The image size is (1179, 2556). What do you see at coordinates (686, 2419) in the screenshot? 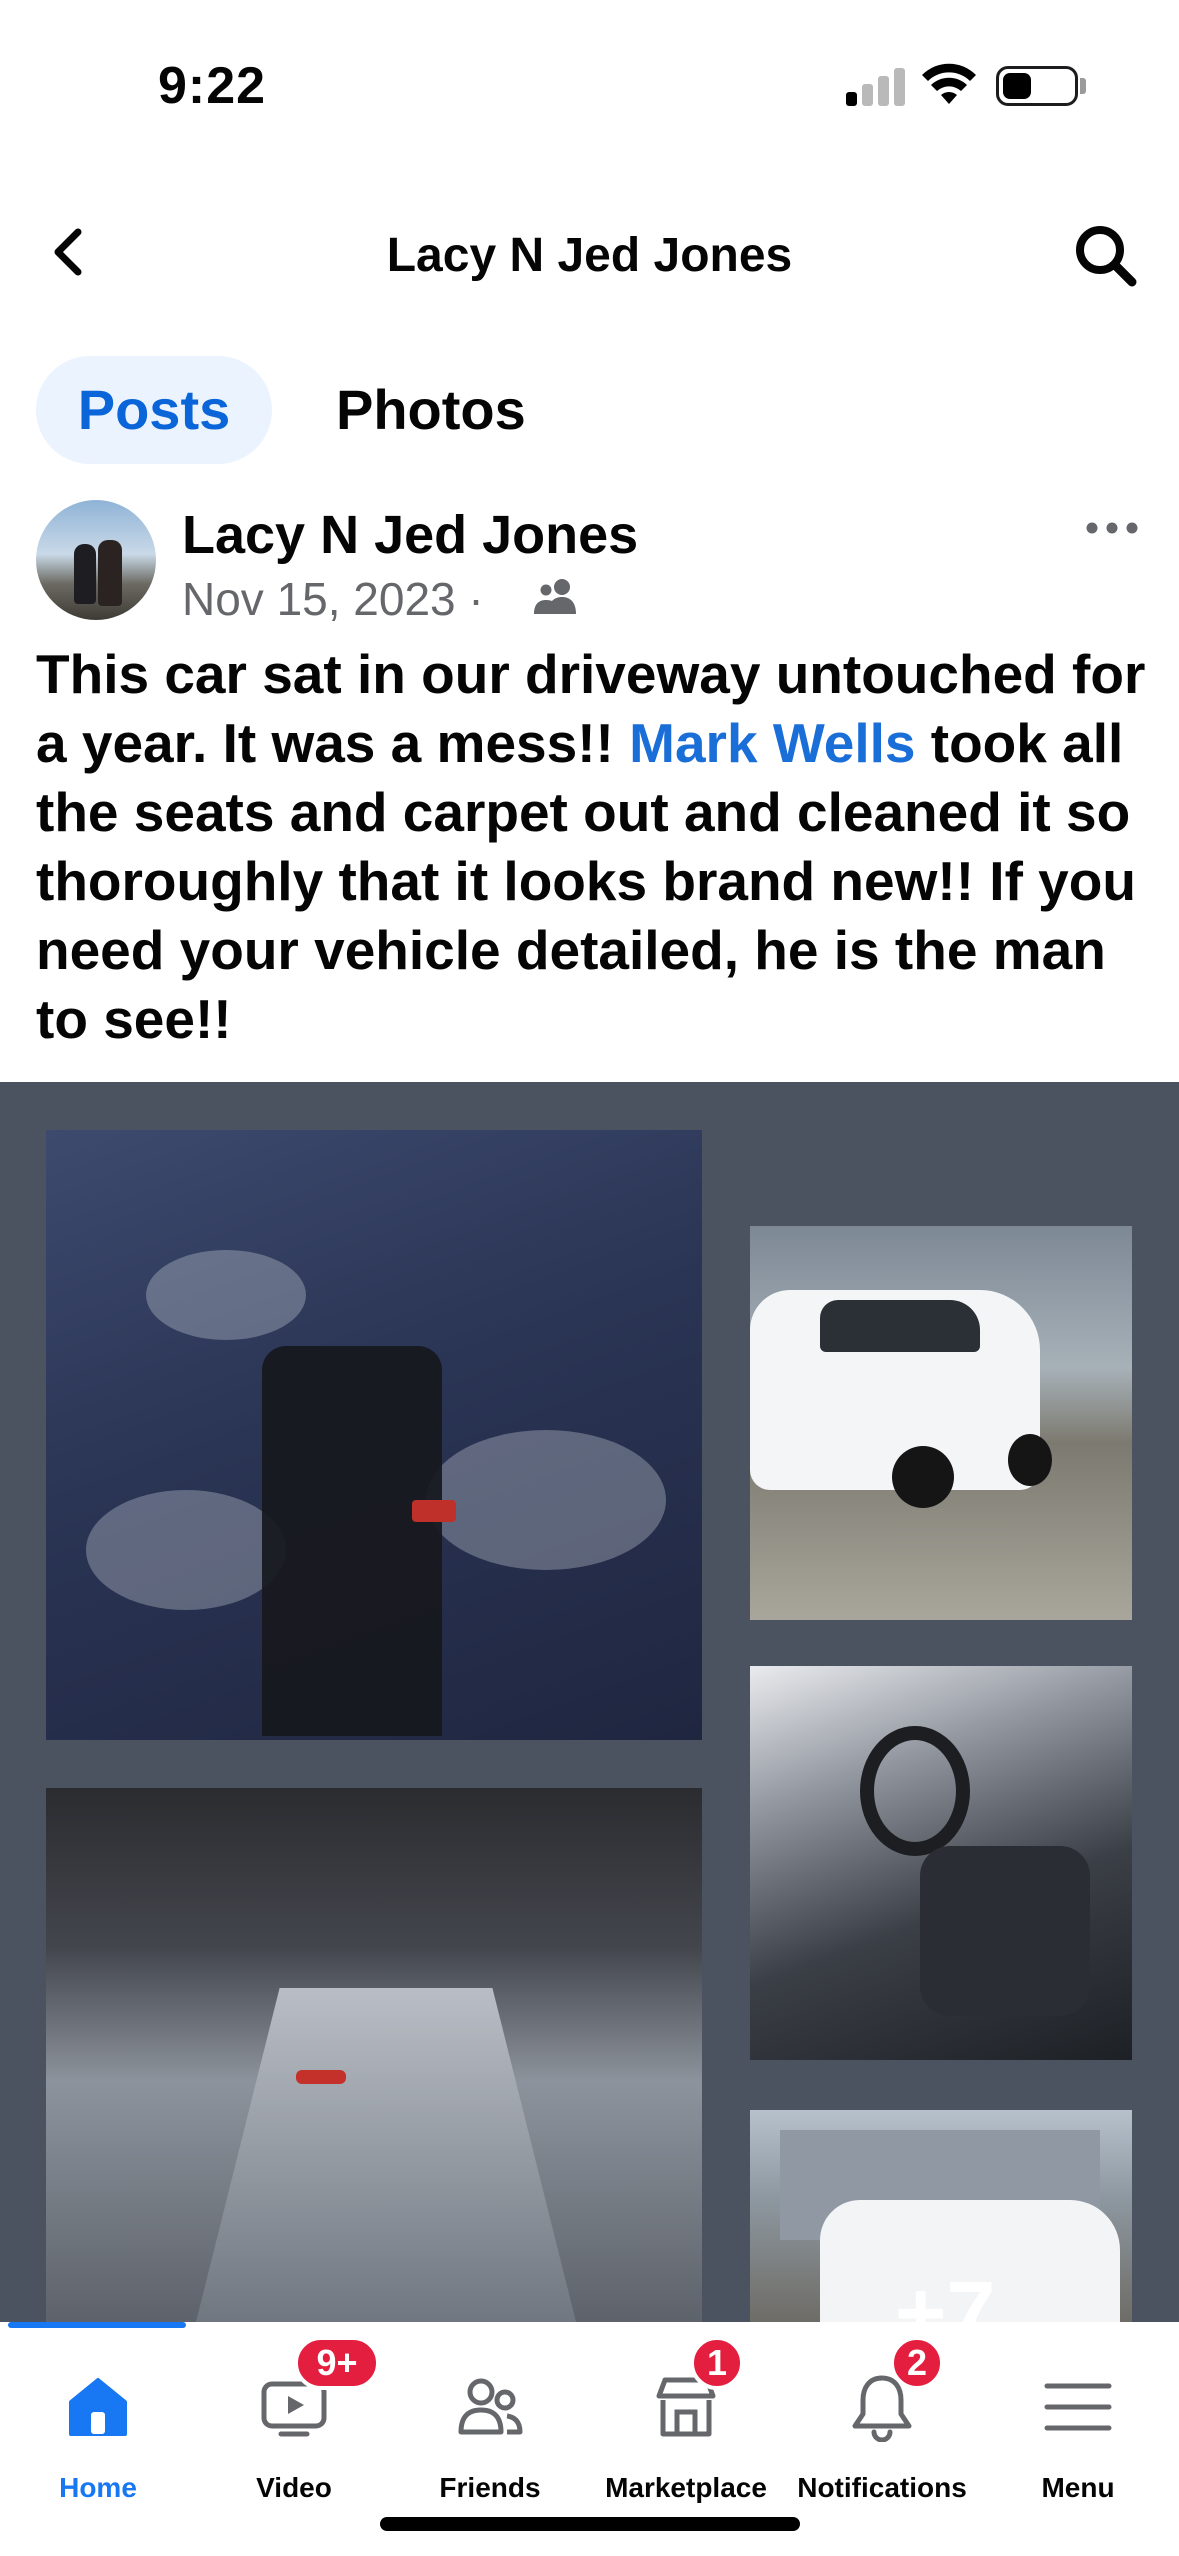
I see `nav-marketplace: 1 Marketplace` at bounding box center [686, 2419].